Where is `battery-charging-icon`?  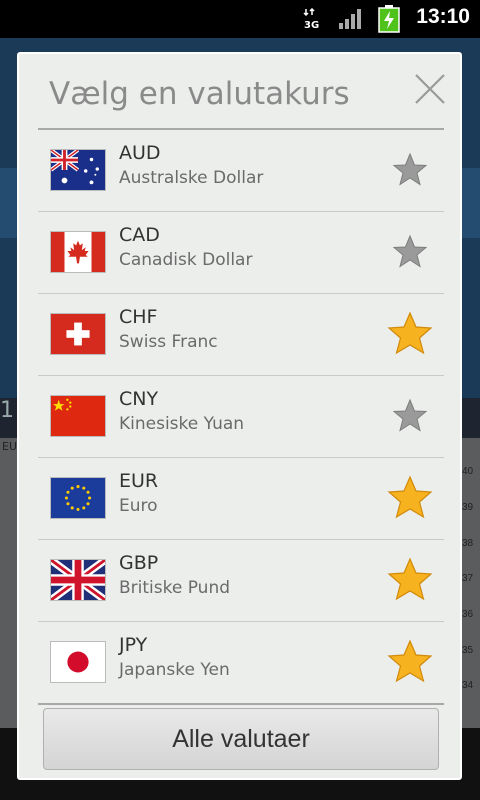
battery-charging-icon is located at coordinates (389, 19).